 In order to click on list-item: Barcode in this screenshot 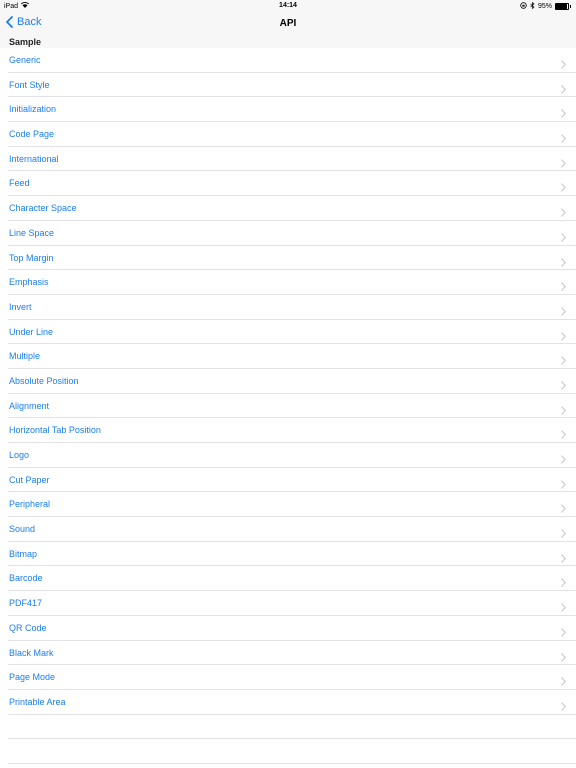, I will do `click(292, 579)`.